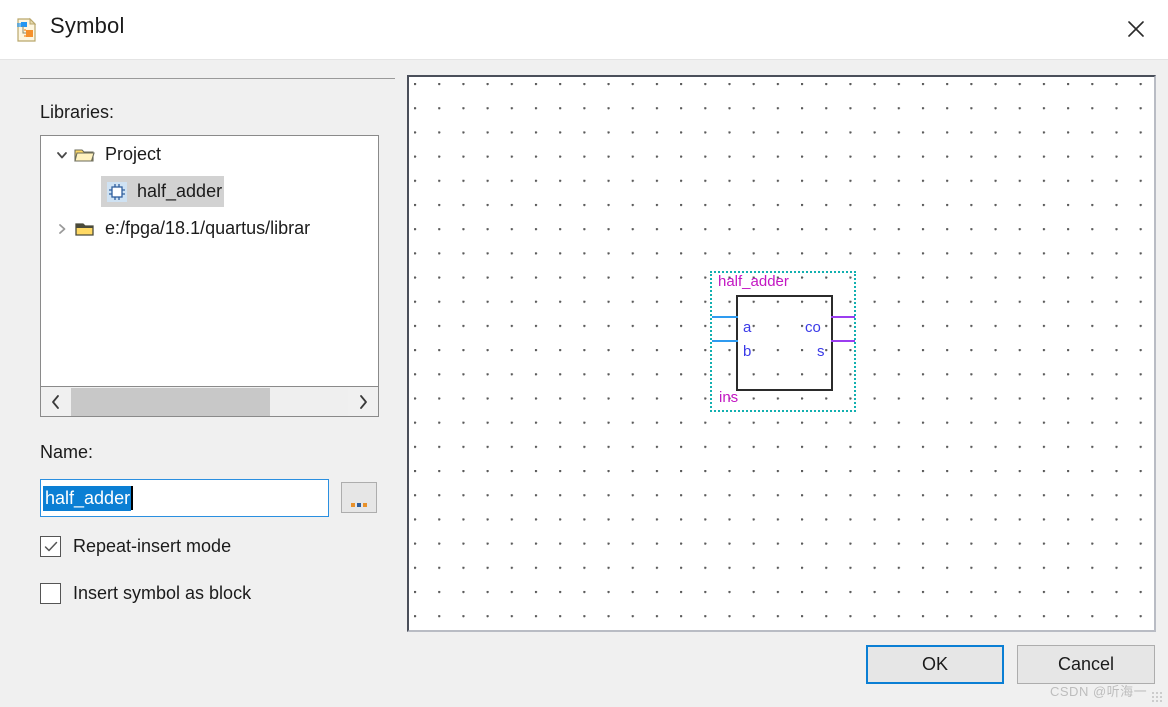  Describe the element at coordinates (62, 229) in the screenshot. I see `chevron-right-icon` at that location.